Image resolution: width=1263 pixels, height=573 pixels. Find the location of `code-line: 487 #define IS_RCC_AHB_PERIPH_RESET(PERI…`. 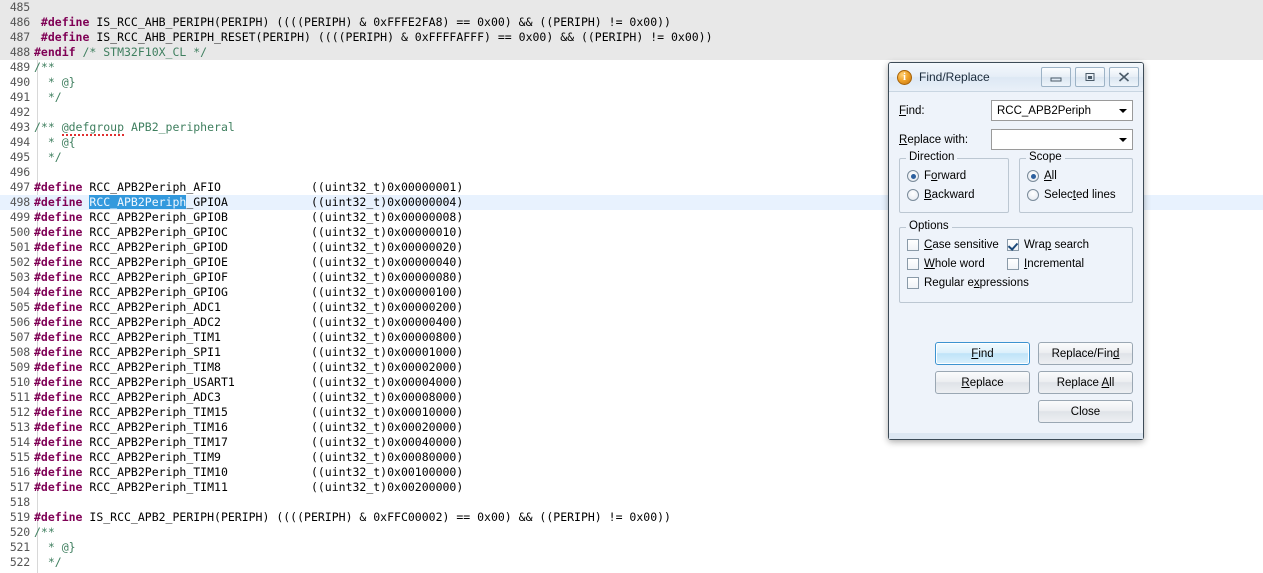

code-line: 487 #define IS_RCC_AHB_PERIPH_RESET(PERI… is located at coordinates (631, 37).